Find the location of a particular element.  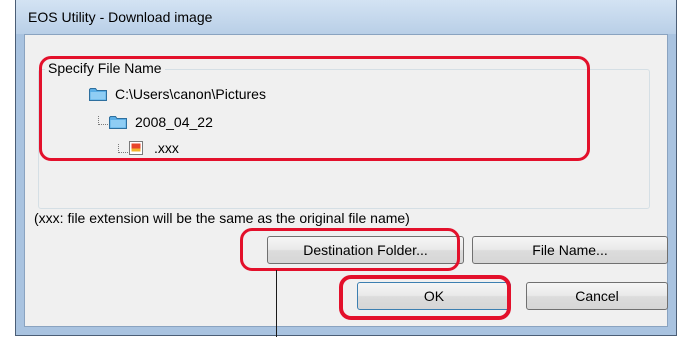

tree-item-subfolder: 2008_04_22 is located at coordinates (161, 122).